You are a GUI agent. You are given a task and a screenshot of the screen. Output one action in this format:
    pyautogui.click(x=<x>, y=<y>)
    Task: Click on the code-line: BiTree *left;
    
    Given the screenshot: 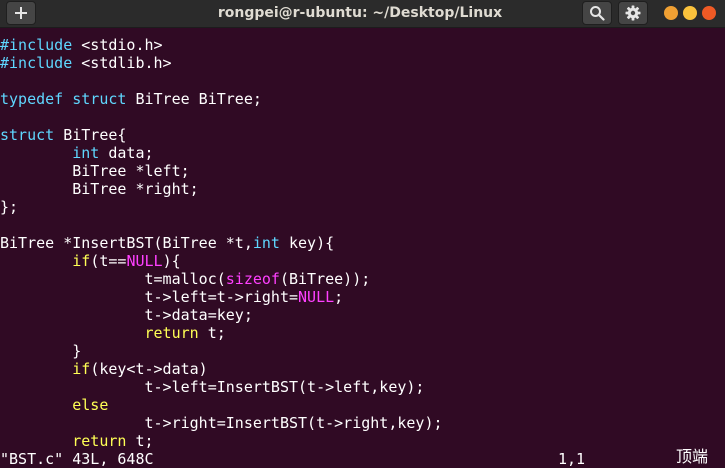 What is the action you would take?
    pyautogui.click(x=362, y=171)
    